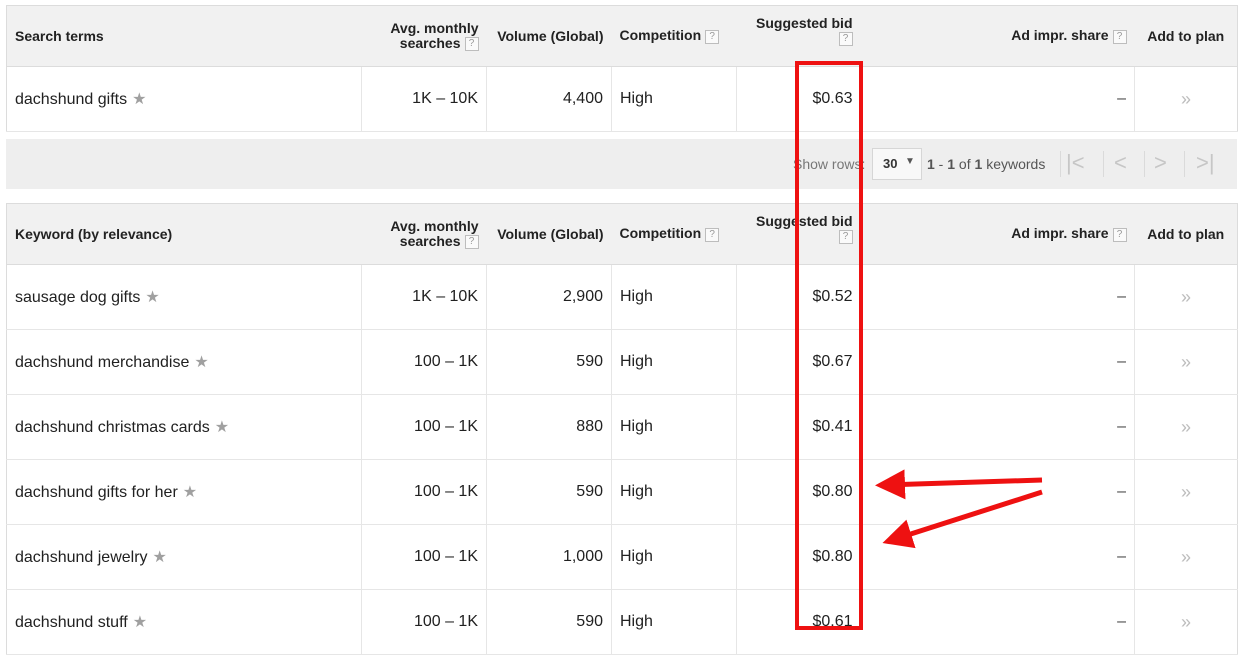 The image size is (1242, 655). What do you see at coordinates (184, 557) in the screenshot?
I see `keyword-cell: dachshund jewelry ★` at bounding box center [184, 557].